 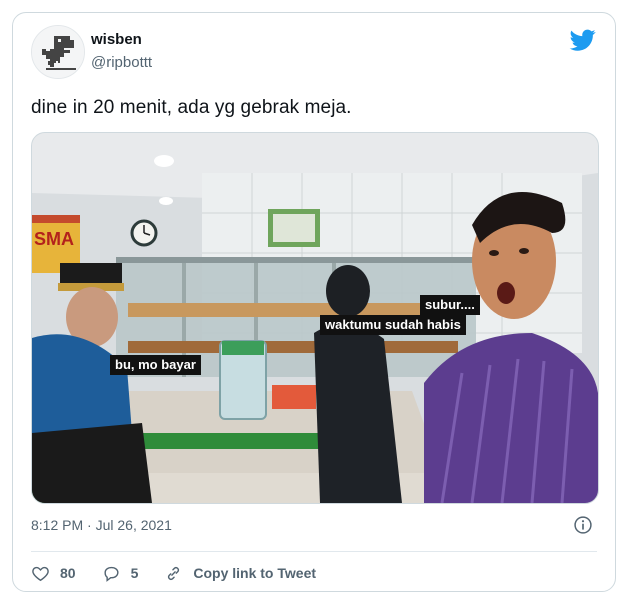 What do you see at coordinates (68, 573) in the screenshot?
I see `like-count: 80` at bounding box center [68, 573].